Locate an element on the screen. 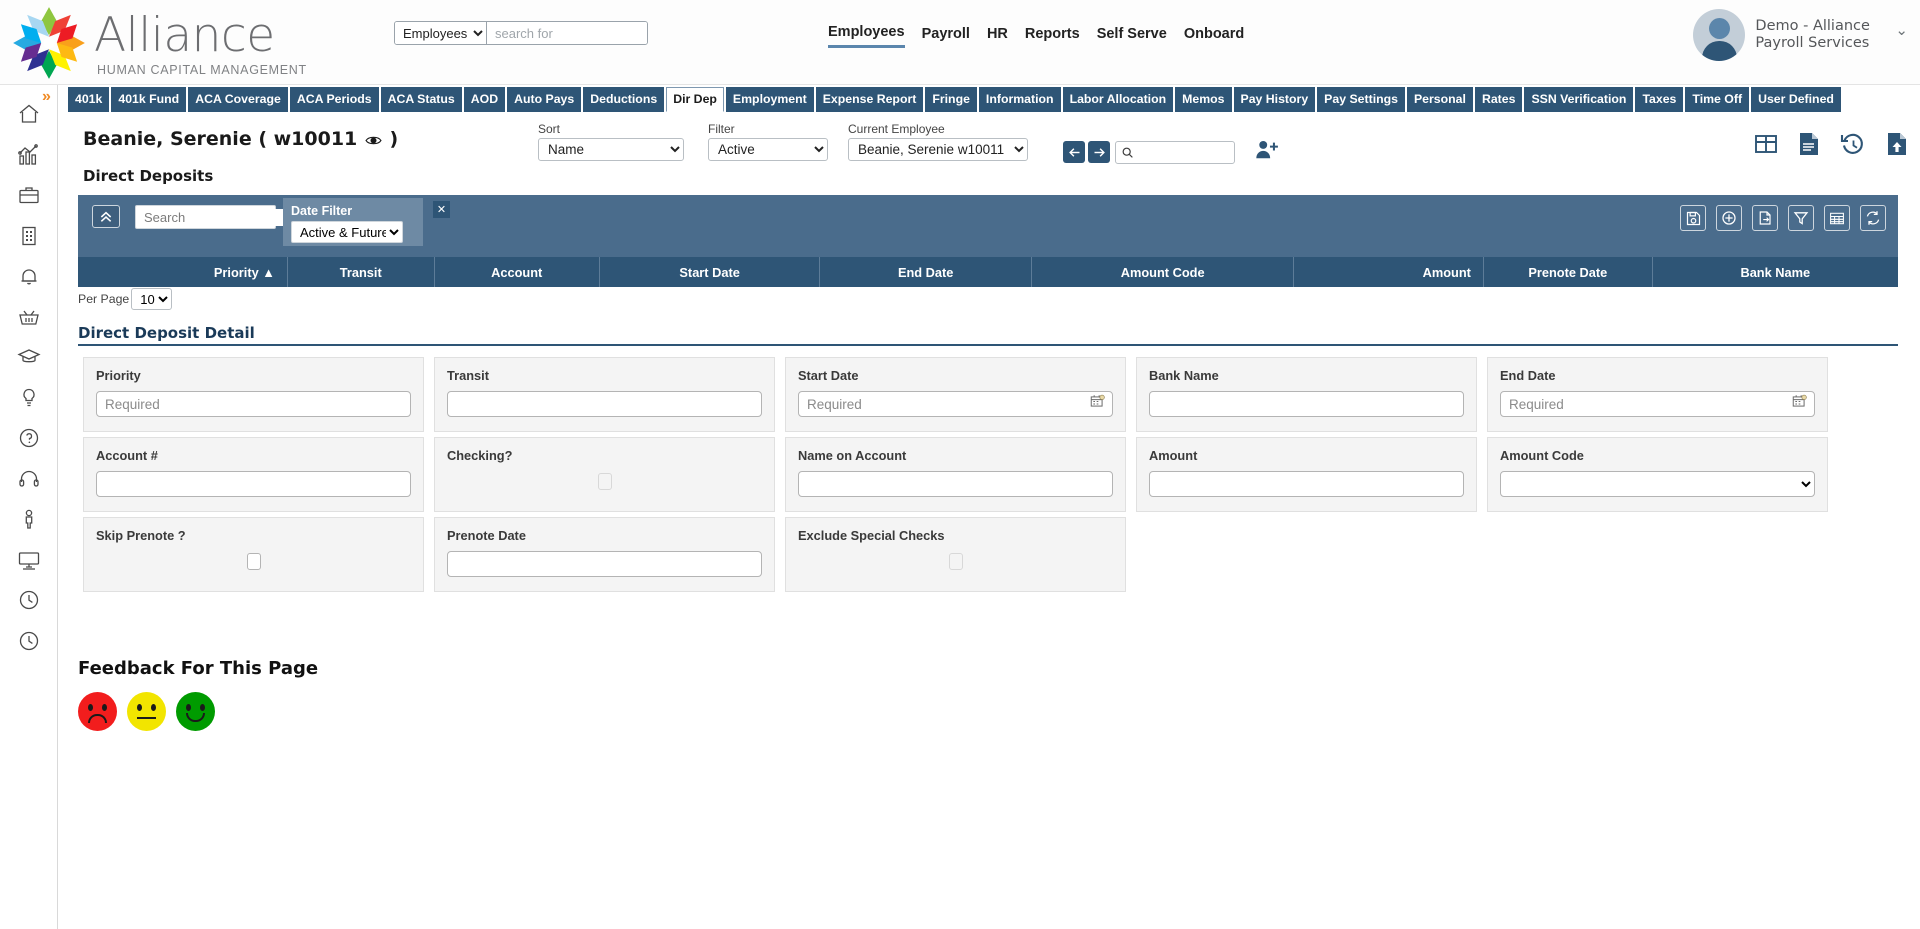 The height and width of the screenshot is (929, 1920). tab-time-off: Time Off is located at coordinates (1717, 99).